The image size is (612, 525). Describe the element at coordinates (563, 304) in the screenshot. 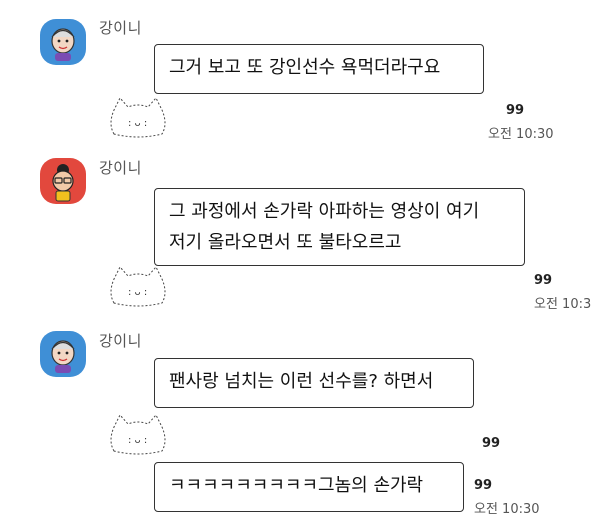

I see `timestamp: 오전 10:3` at that location.